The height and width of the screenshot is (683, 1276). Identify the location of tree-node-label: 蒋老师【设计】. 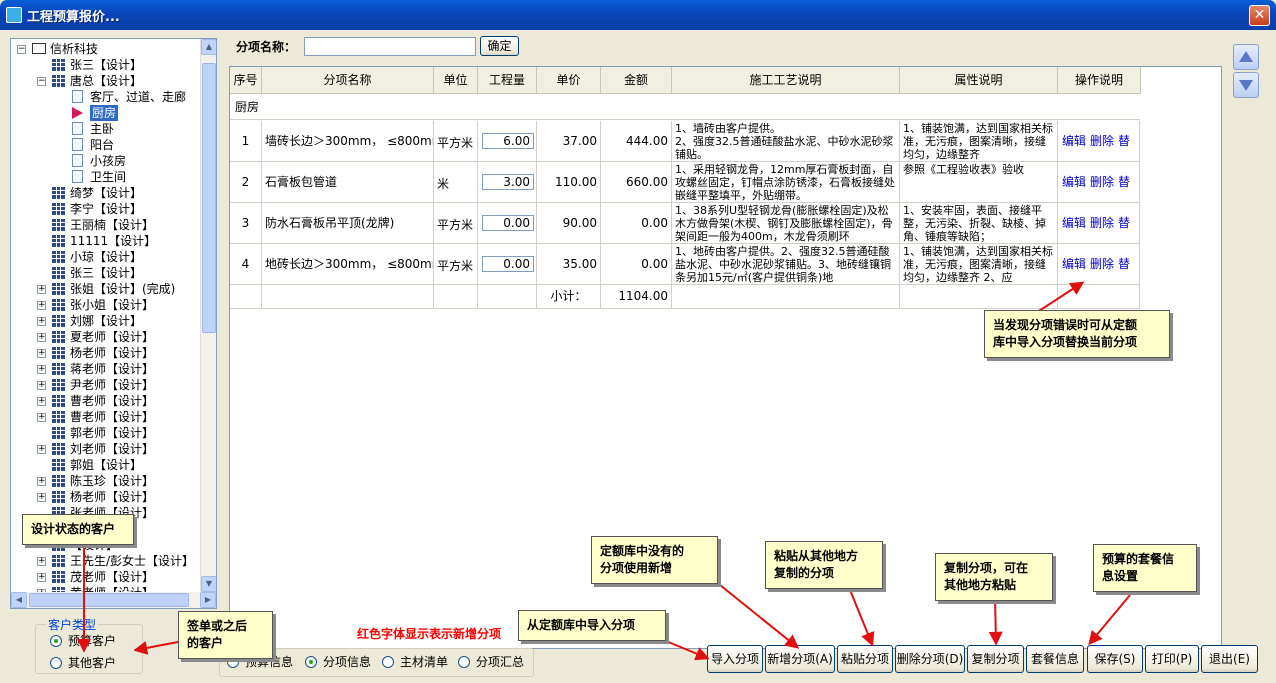
(112, 369).